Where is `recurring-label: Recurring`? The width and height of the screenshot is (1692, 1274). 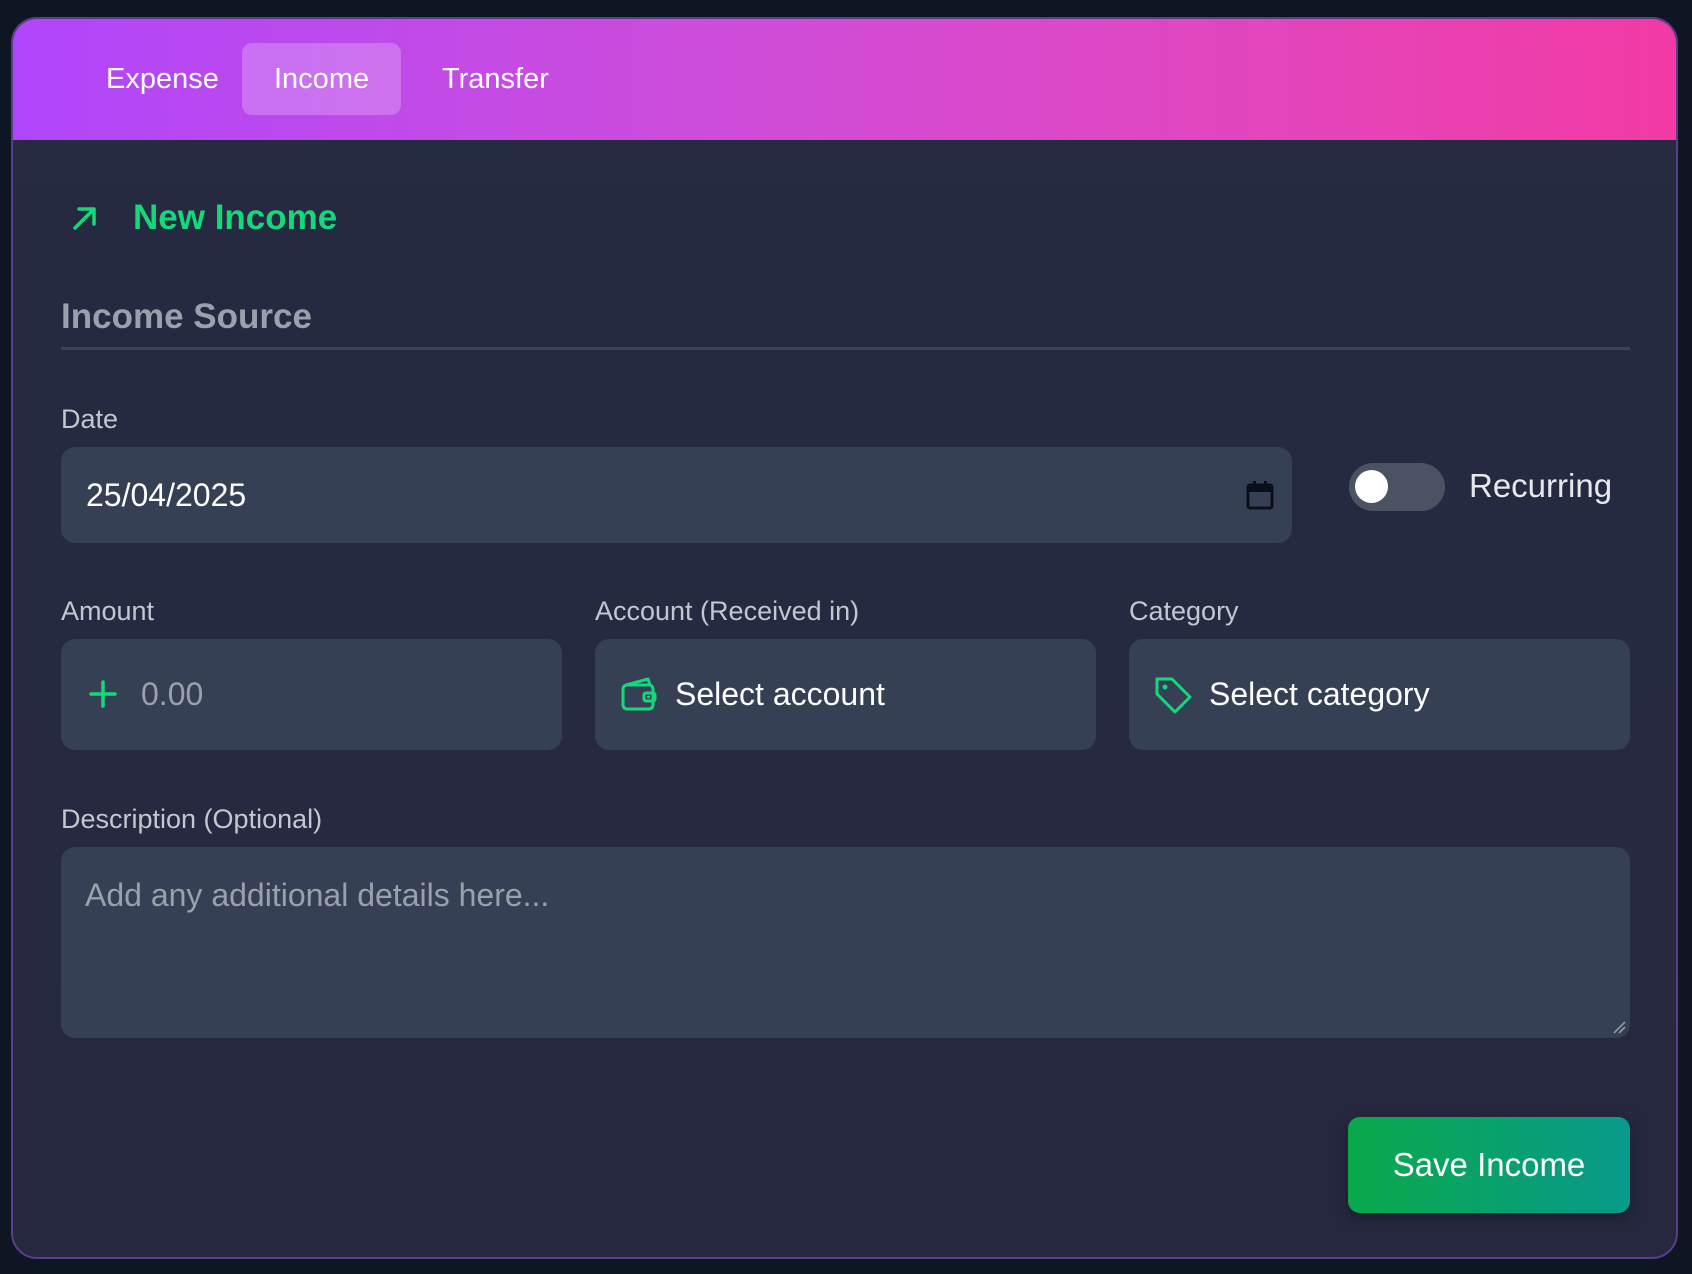
recurring-label: Recurring is located at coordinates (1541, 485).